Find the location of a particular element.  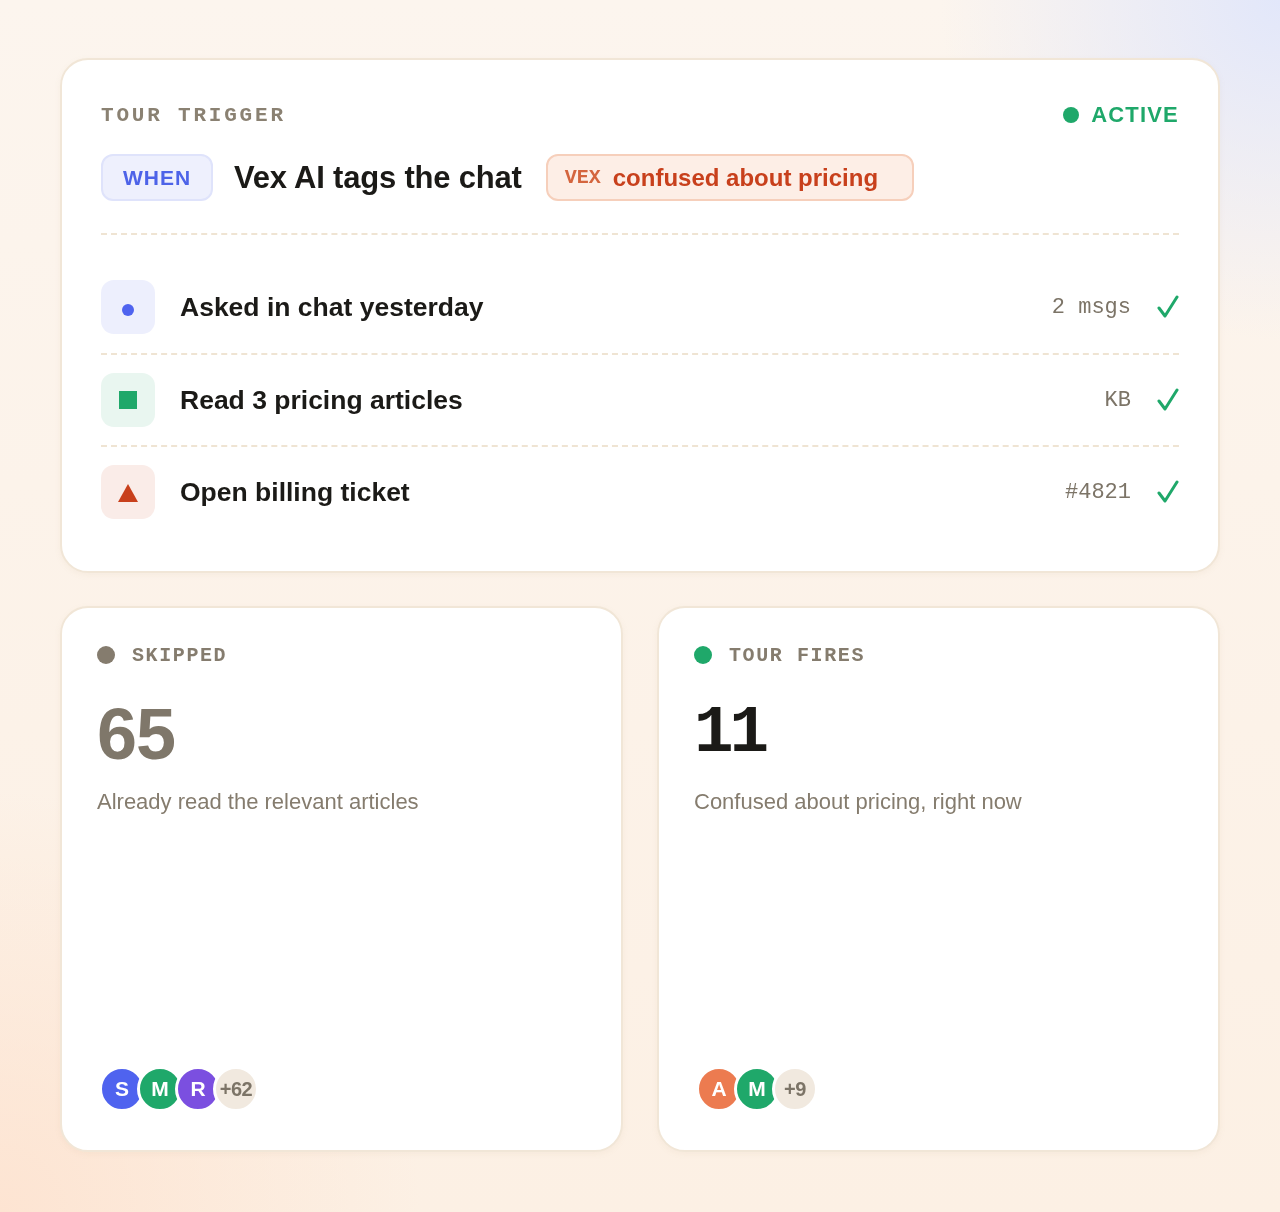

condition-label: Read 3 pricing articles is located at coordinates (322, 400).